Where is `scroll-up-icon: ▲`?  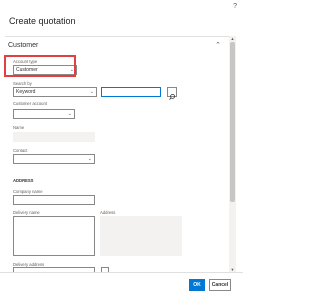
scroll-up-icon: ▲ is located at coordinates (232, 38).